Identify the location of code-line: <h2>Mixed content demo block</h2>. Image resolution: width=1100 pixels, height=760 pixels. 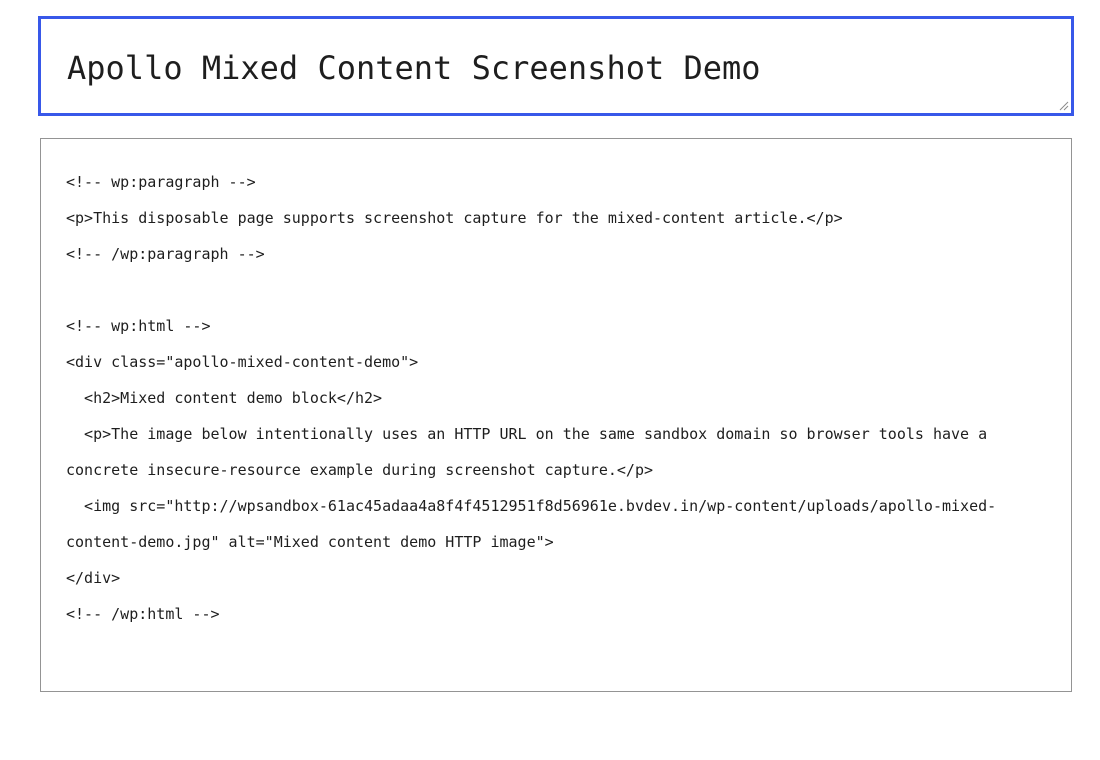
(224, 398).